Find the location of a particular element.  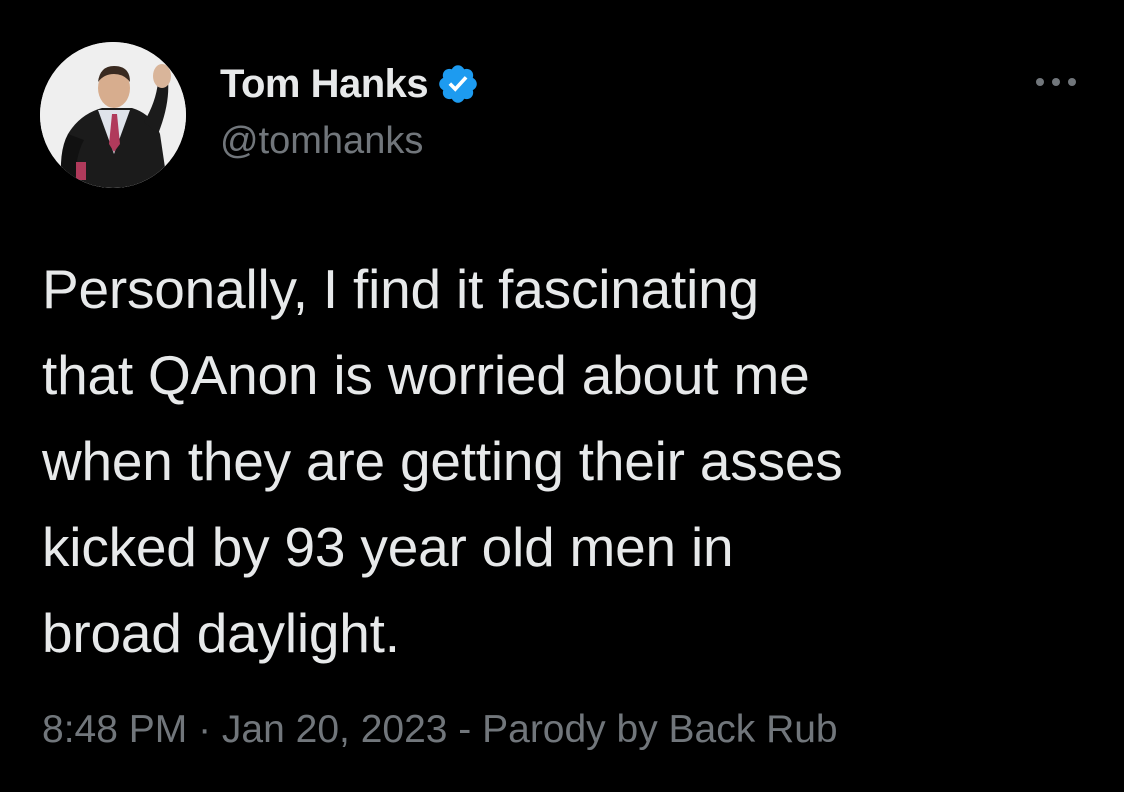

profile-photo-icon is located at coordinates (113, 115).